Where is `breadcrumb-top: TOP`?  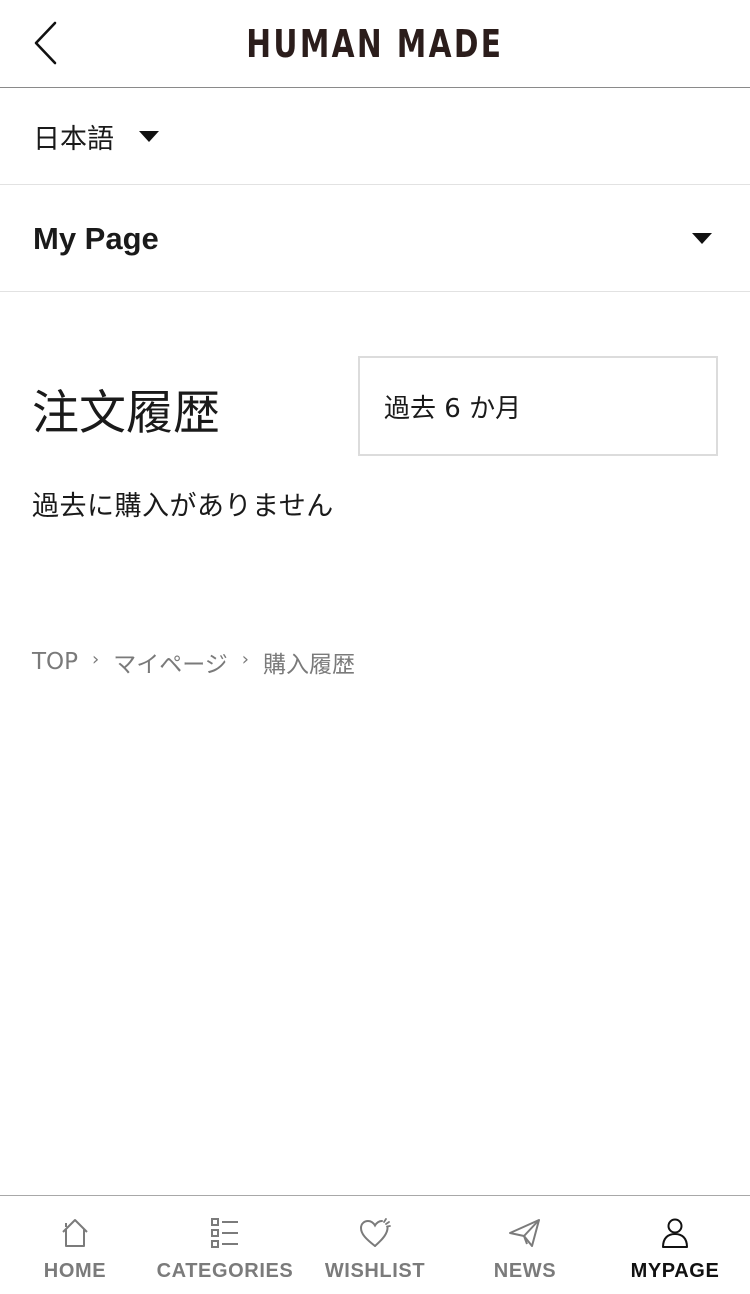 breadcrumb-top: TOP is located at coordinates (55, 662).